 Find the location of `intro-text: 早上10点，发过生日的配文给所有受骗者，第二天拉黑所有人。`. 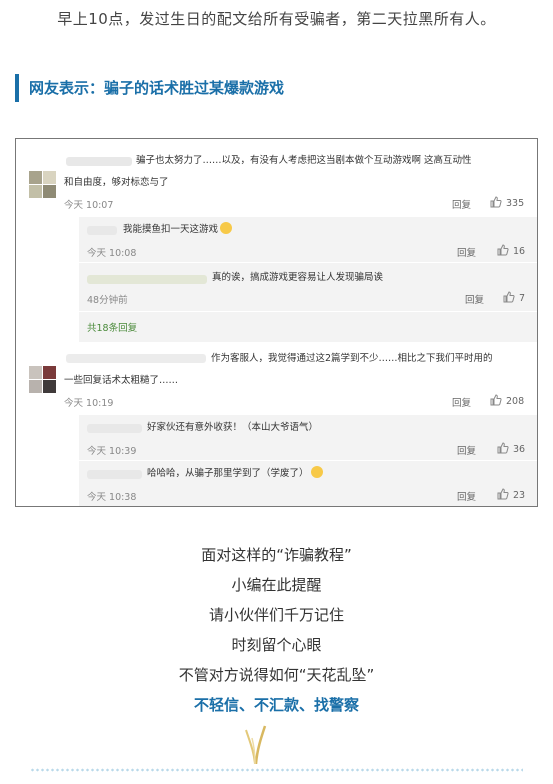

intro-text: 早上10点，发过生日的配文给所有受骗者，第二天拉黑所有人。 is located at coordinates (276, 19).